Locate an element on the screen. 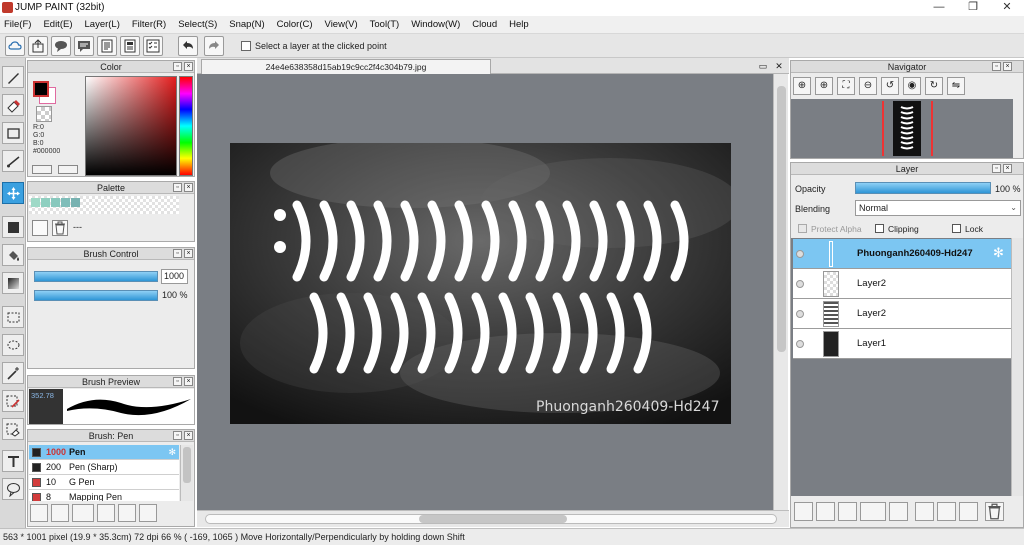  delete-palette-button is located at coordinates (60, 228).